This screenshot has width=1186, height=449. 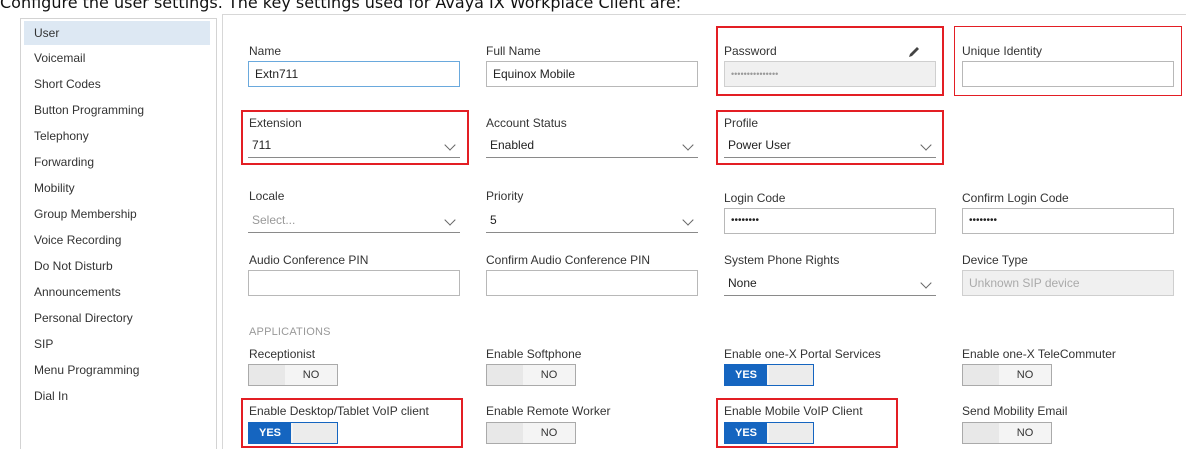 I want to click on sidebar-item-menu-programming: Menu Programming, so click(x=117, y=370).